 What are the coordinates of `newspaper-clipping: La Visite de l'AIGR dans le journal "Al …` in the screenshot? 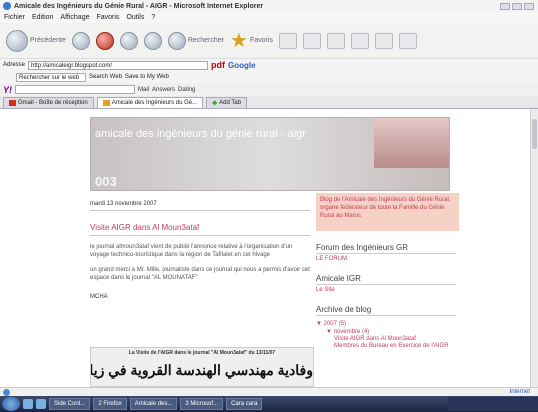 It's located at (202, 367).